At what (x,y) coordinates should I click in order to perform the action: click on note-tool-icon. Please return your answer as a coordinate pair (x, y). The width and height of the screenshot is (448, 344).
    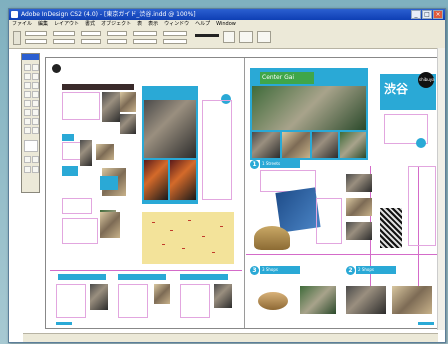
    Looking at the image, I should click on (35, 112).